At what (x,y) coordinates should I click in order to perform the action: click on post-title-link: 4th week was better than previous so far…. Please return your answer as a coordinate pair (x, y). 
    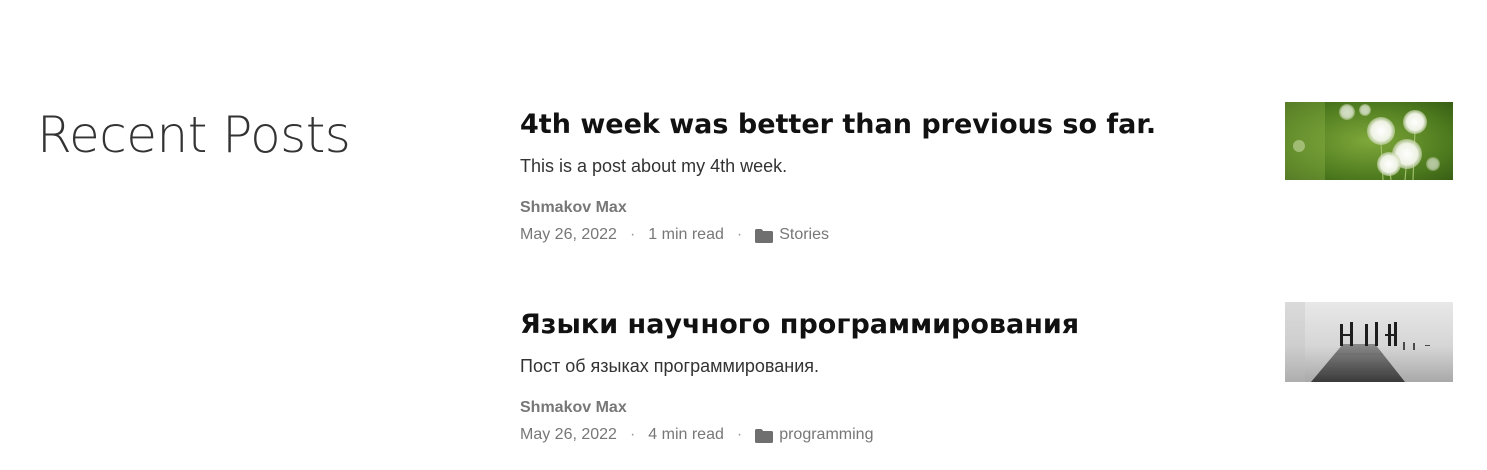
    Looking at the image, I should click on (838, 125).